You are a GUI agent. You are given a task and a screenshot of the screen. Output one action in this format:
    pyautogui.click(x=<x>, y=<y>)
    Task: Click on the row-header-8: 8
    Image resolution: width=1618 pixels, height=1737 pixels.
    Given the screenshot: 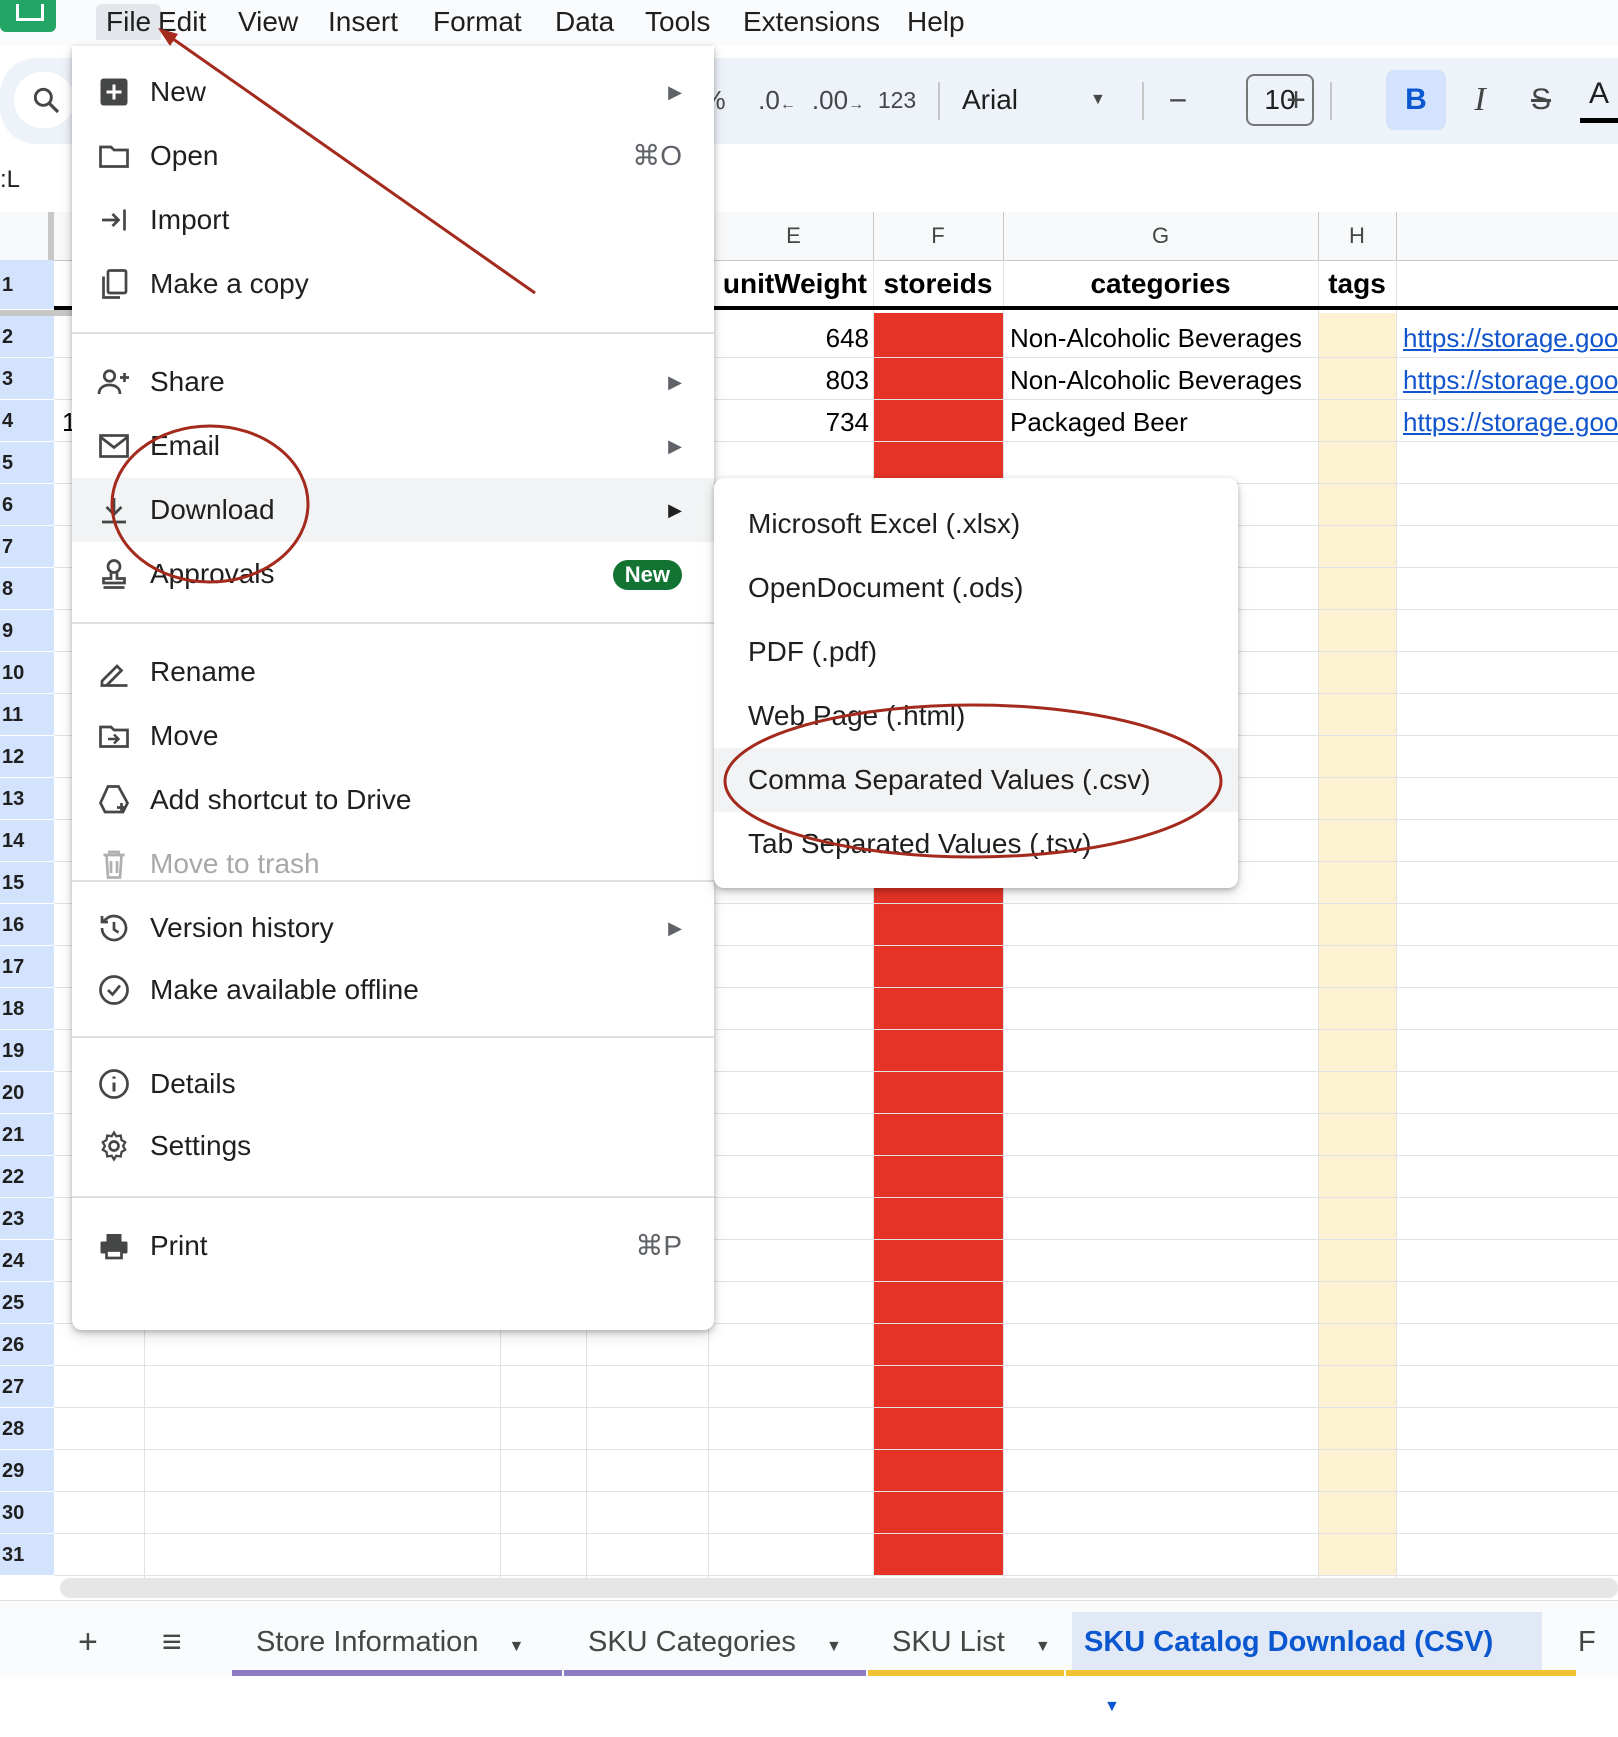 What is the action you would take?
    pyautogui.click(x=27, y=589)
    